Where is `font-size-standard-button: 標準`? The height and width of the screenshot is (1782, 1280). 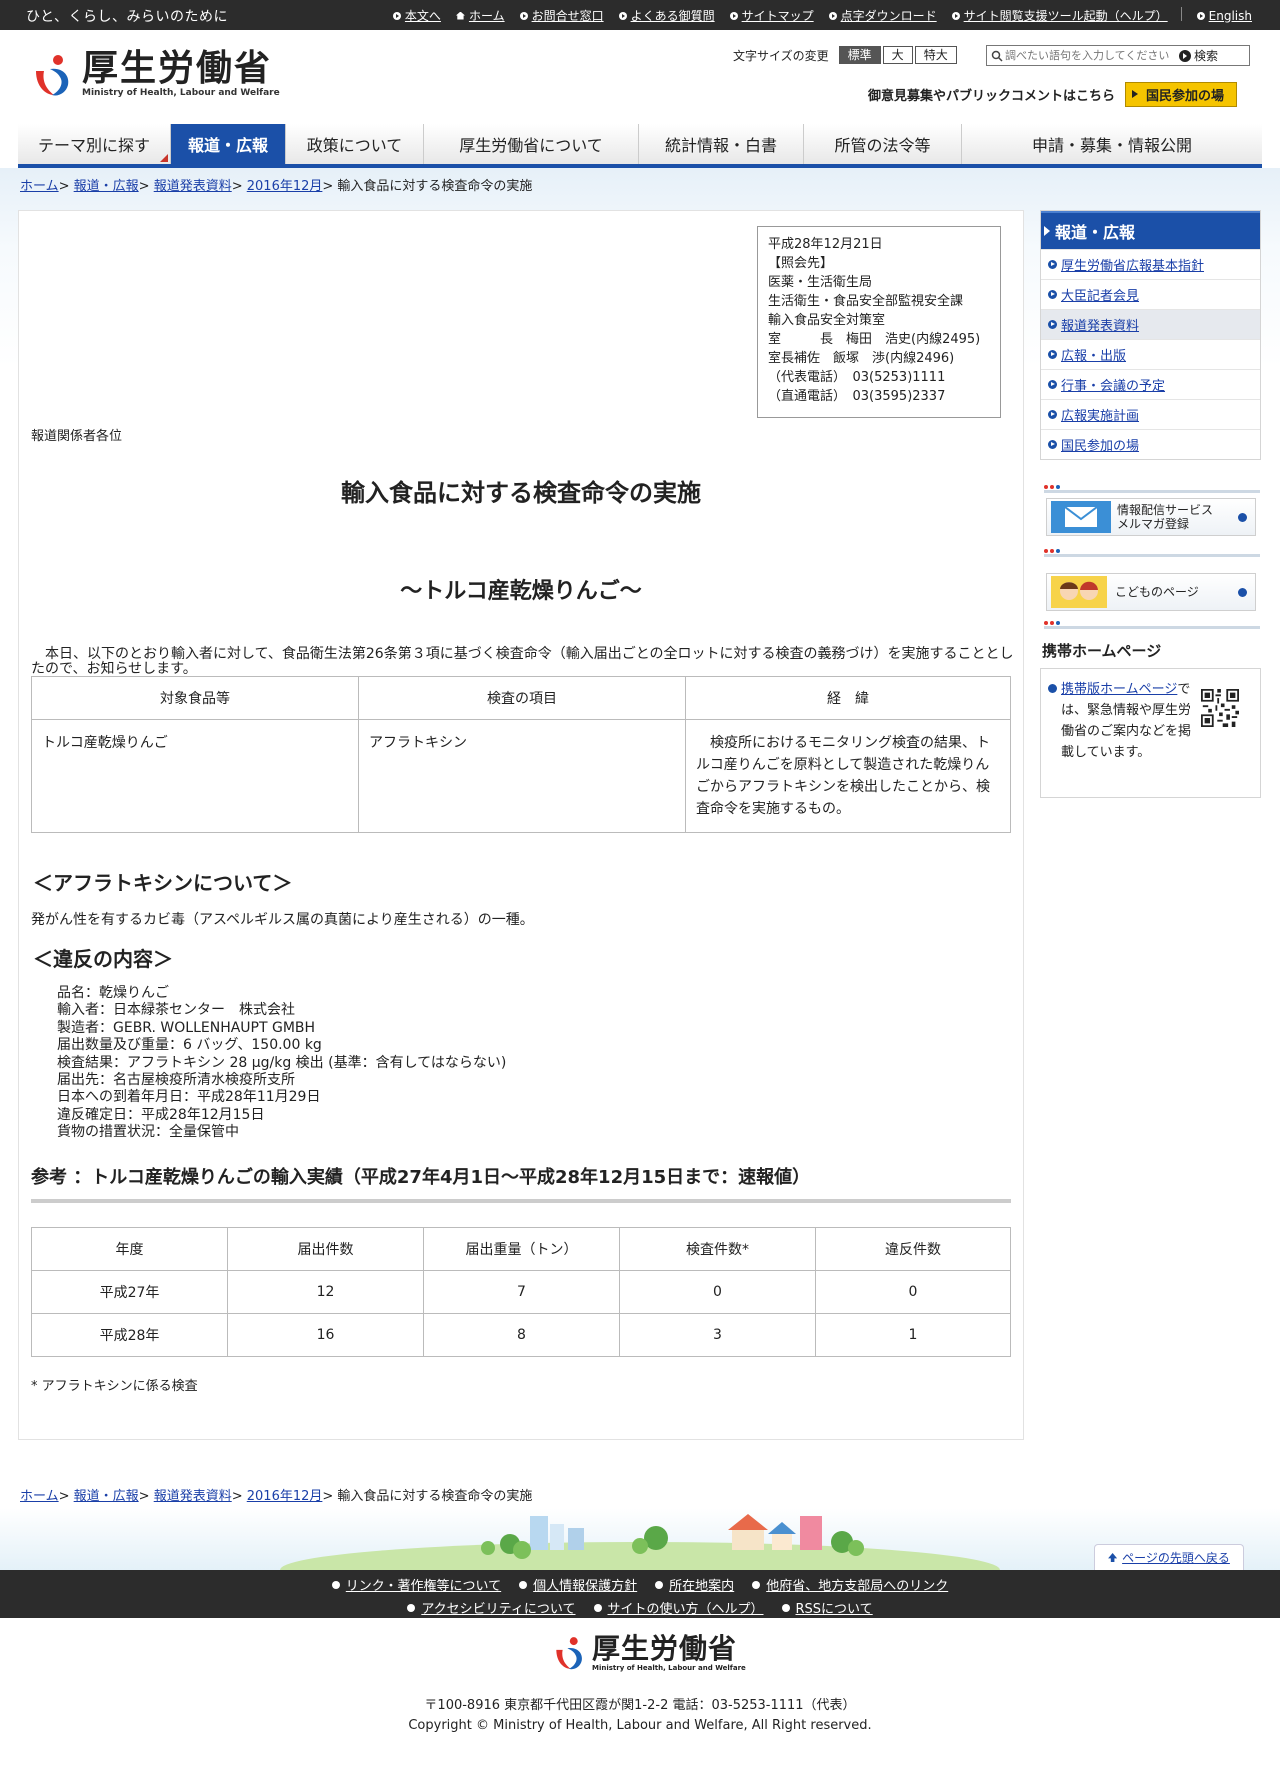
font-size-standard-button: 標準 is located at coordinates (859, 55).